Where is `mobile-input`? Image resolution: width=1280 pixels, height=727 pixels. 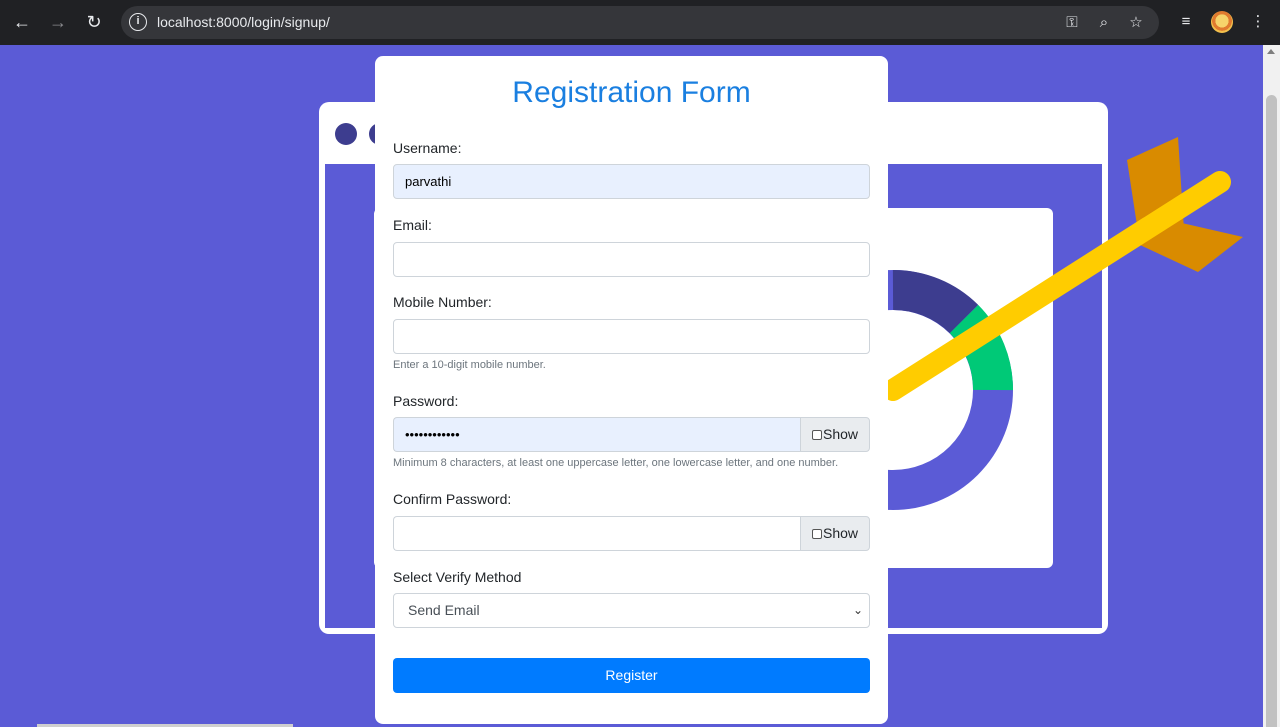 mobile-input is located at coordinates (631, 336).